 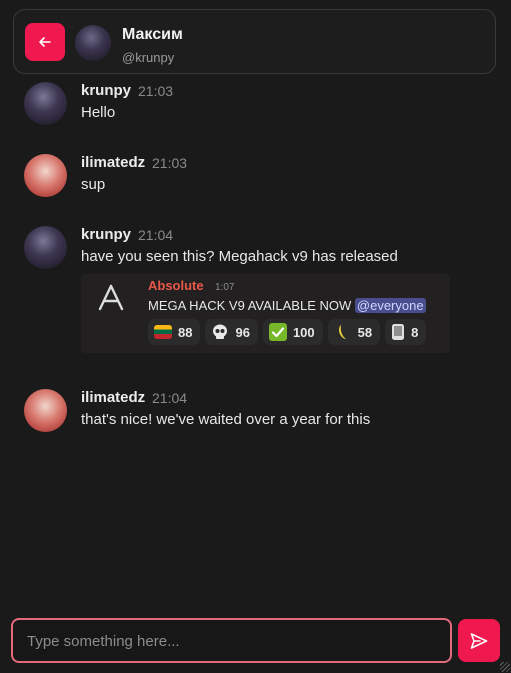 I want to click on reaction-count: 96, so click(x=242, y=332).